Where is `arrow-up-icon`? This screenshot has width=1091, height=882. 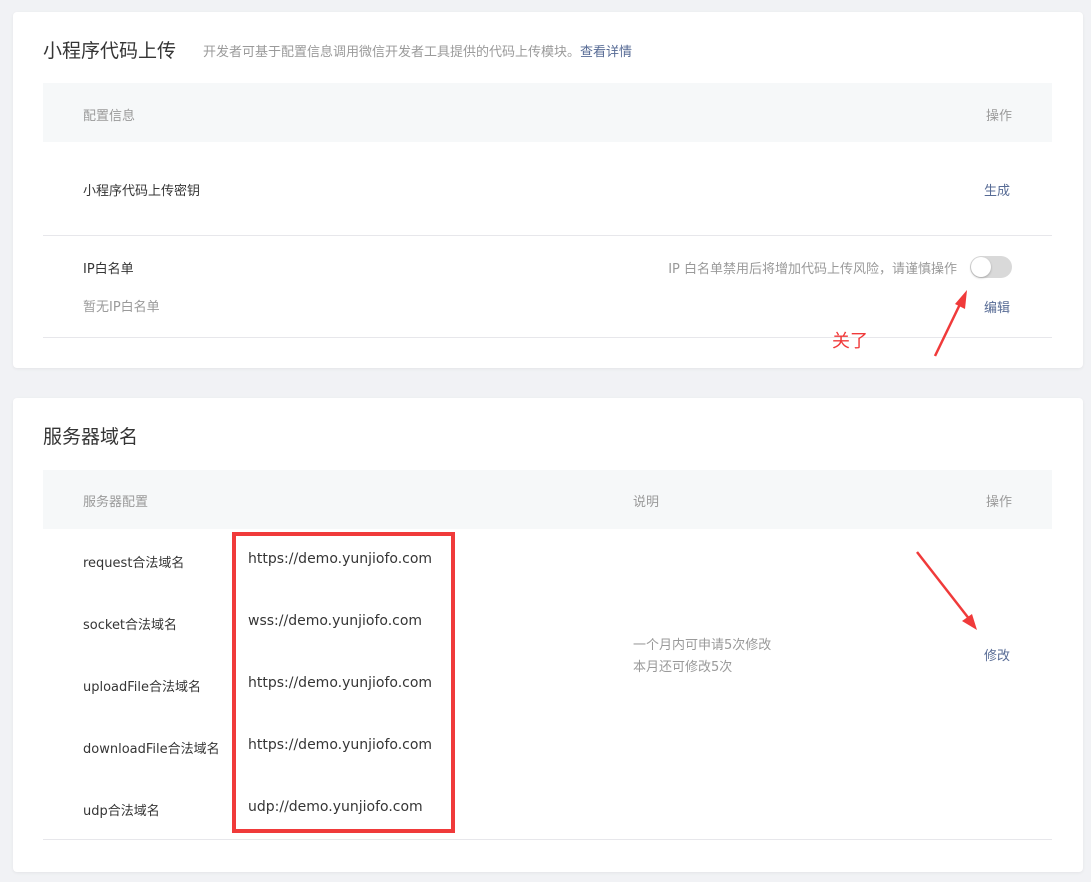 arrow-up-icon is located at coordinates (950, 323).